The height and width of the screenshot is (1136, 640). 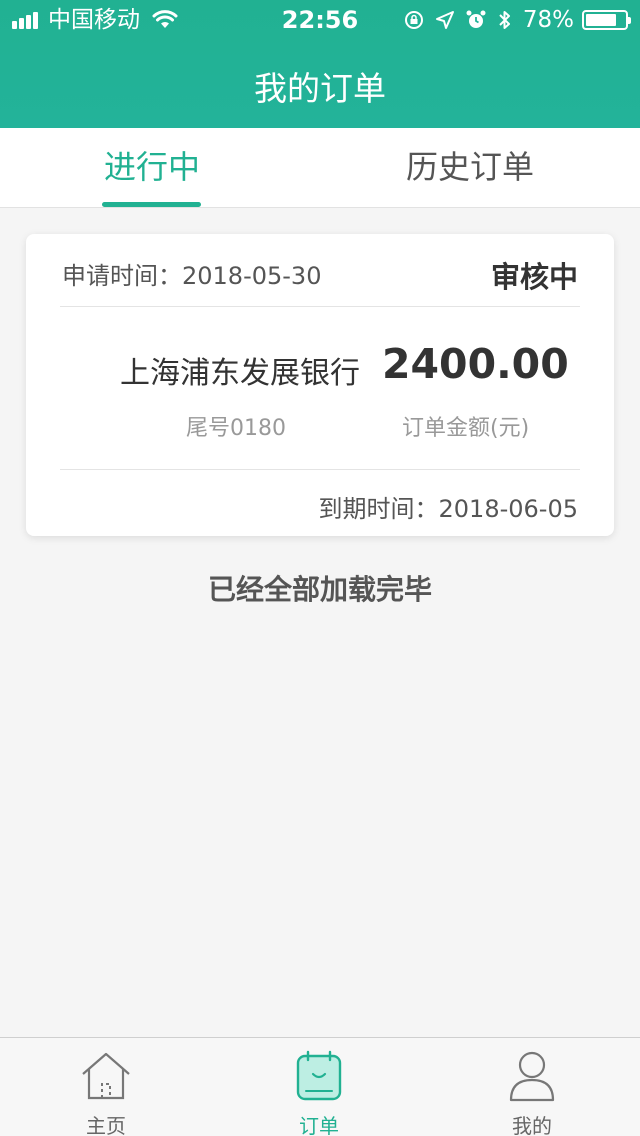 What do you see at coordinates (156, 168) in the screenshot?
I see `tab-in-progress: 进行中` at bounding box center [156, 168].